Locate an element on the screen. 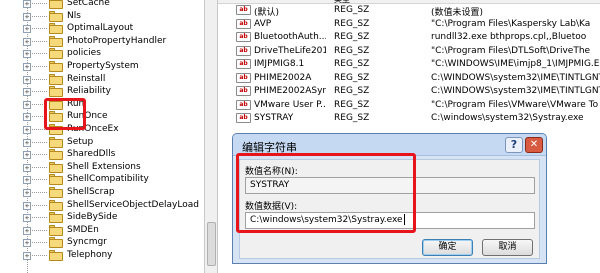 The image size is (600, 273). tree-item-label: OptimalLayout is located at coordinates (100, 28).